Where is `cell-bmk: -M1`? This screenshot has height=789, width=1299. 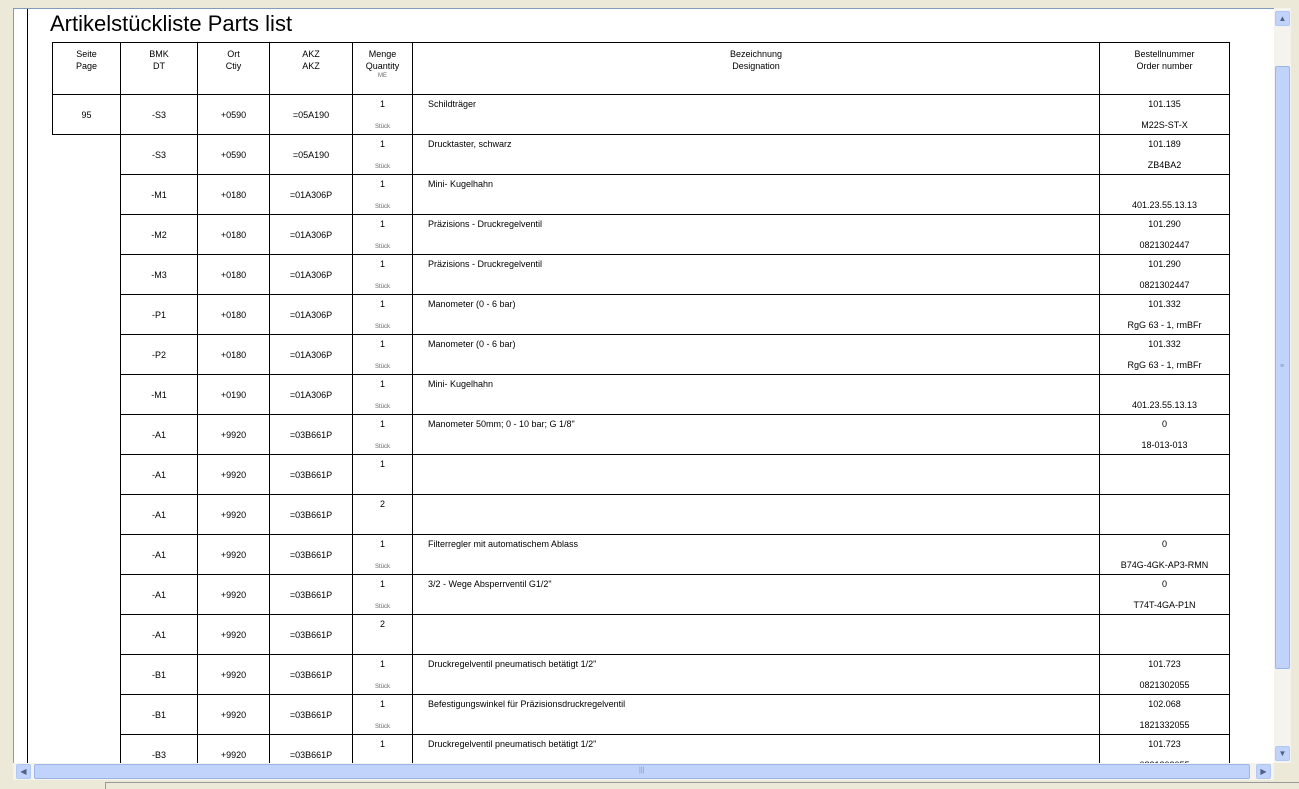 cell-bmk: -M1 is located at coordinates (159, 394).